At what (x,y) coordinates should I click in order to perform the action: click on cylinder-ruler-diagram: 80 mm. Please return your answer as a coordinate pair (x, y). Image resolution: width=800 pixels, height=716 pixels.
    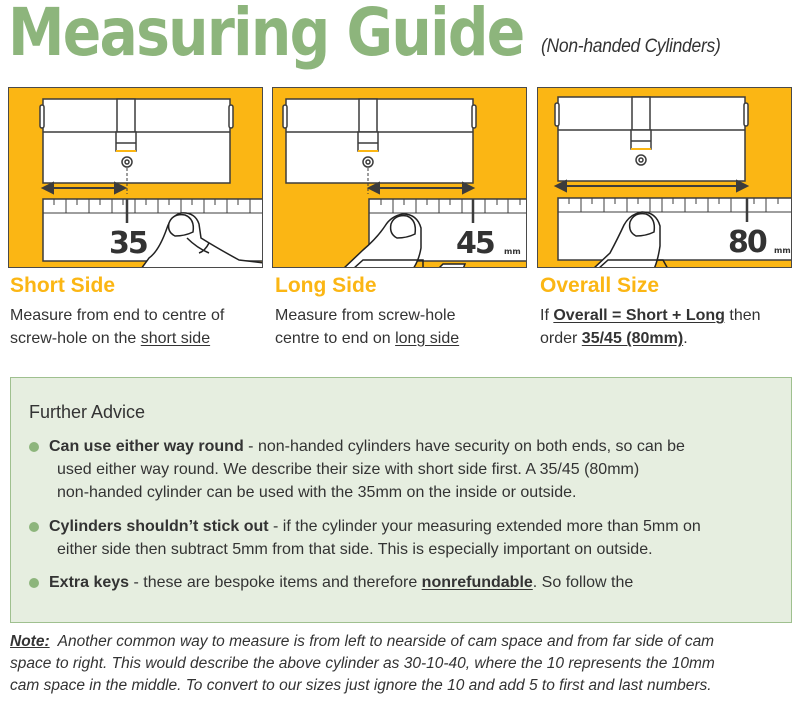
    Looking at the image, I should click on (672, 181).